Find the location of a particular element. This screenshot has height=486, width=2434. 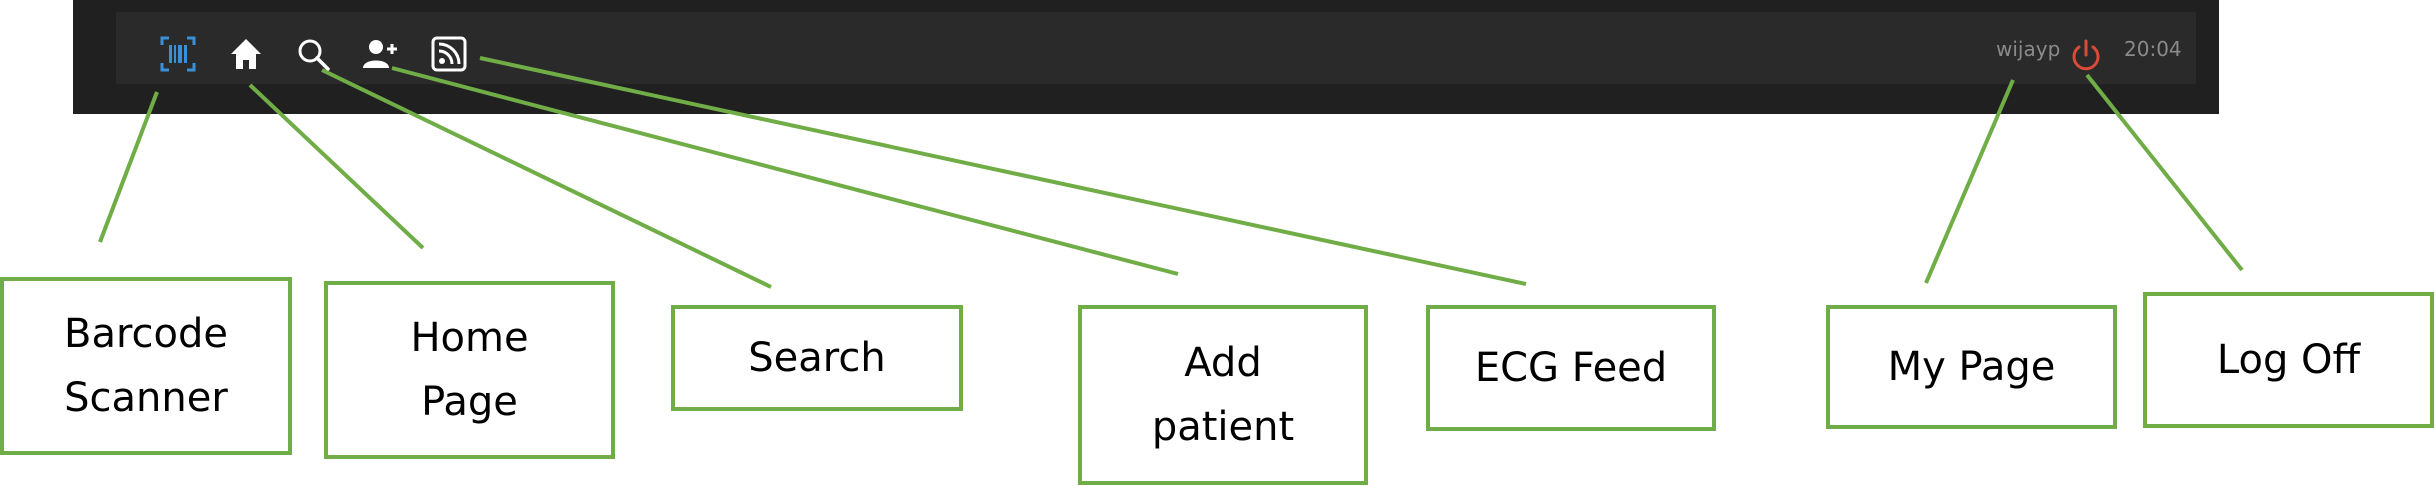

callout-ecg-feed: ECG Feed is located at coordinates (1571, 368).